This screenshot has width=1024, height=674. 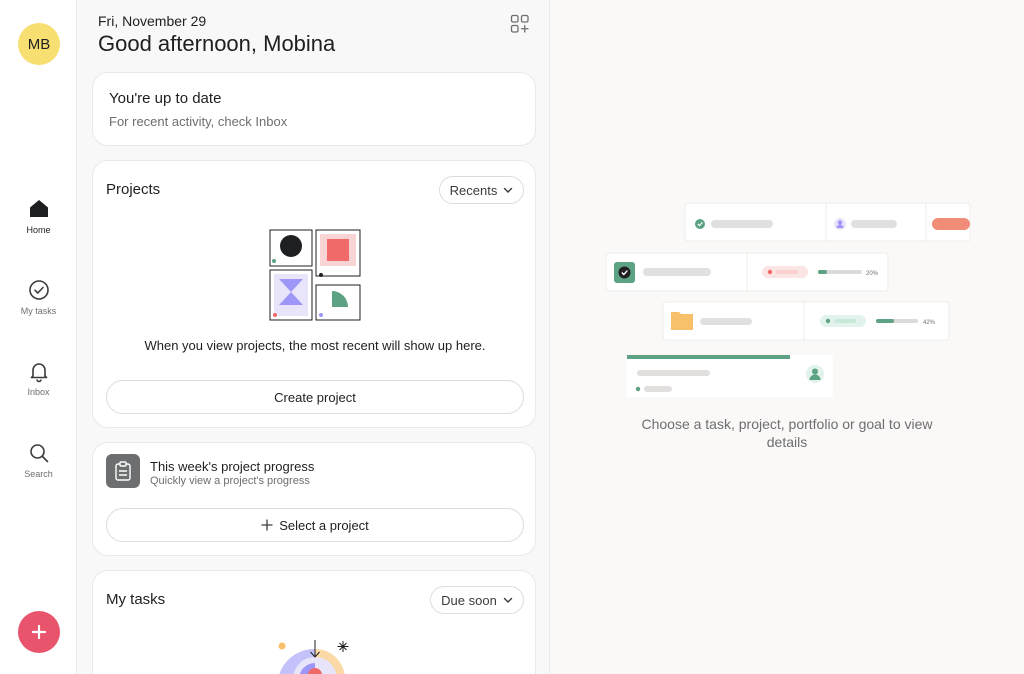 I want to click on check-circle-icon, so click(x=38, y=290).